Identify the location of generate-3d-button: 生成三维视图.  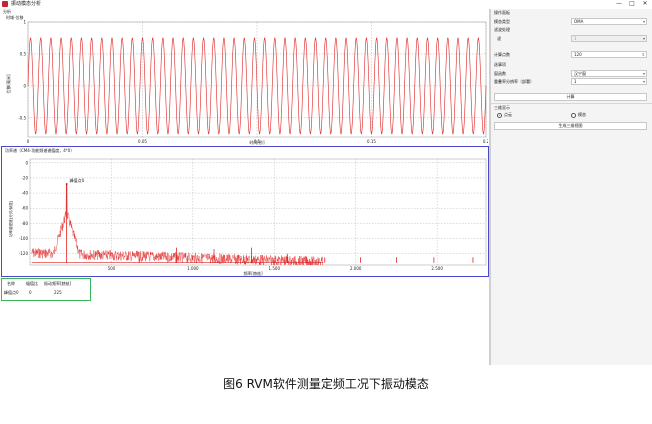
(570, 126).